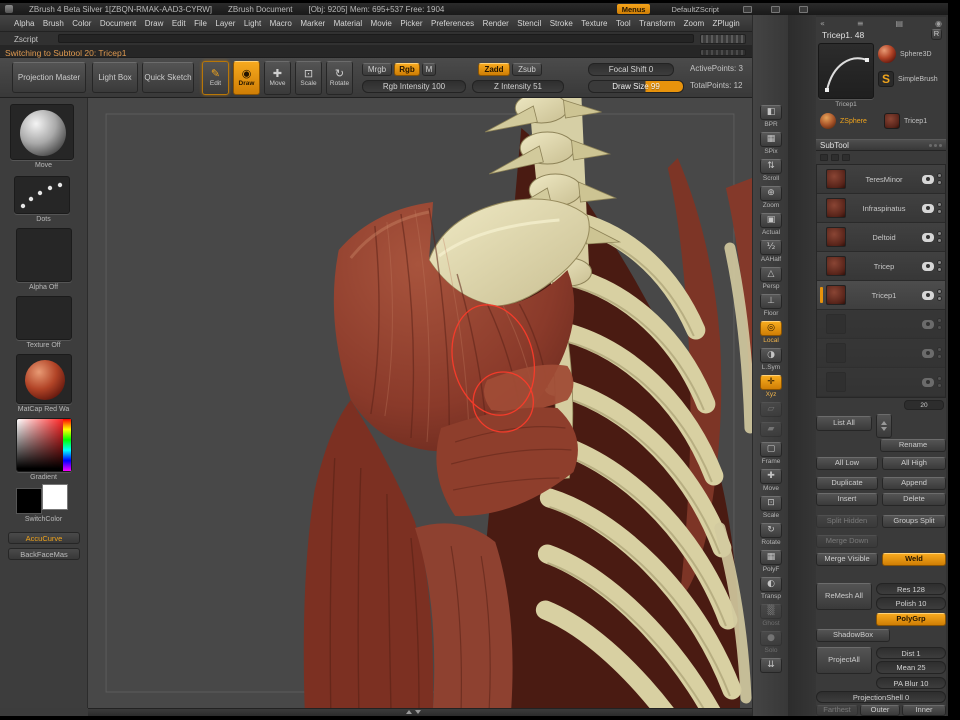 This screenshot has width=960, height=720. Describe the element at coordinates (924, 405) in the screenshot. I see `subtool-res-slider: 20` at that location.